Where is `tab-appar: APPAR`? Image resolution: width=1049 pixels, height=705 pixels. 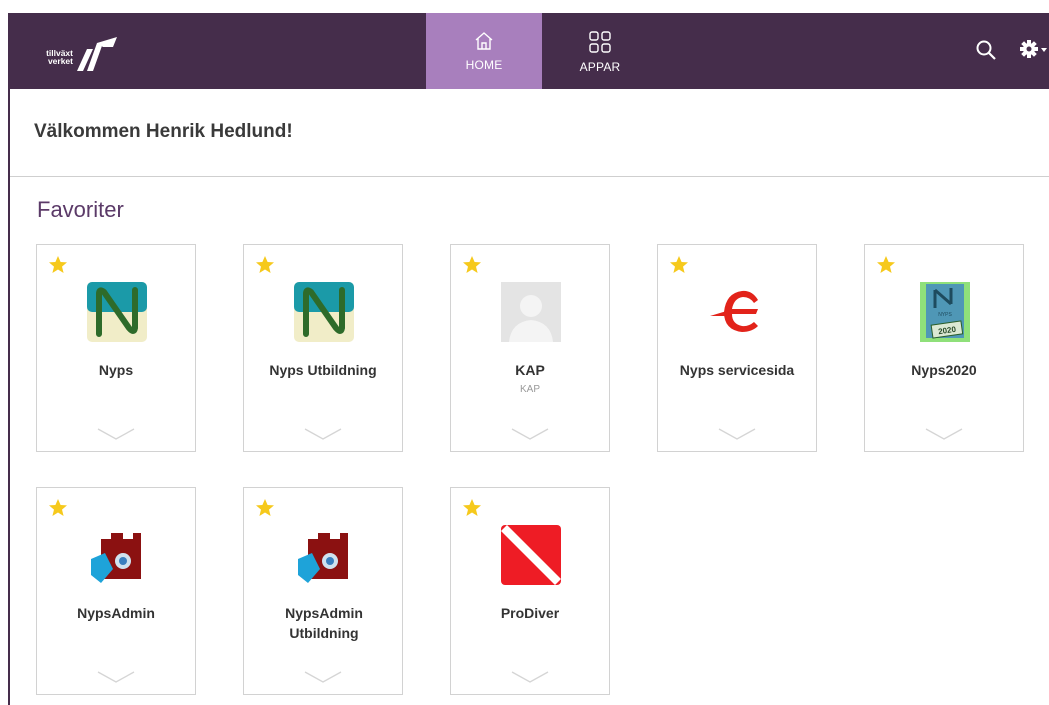 tab-appar: APPAR is located at coordinates (600, 51).